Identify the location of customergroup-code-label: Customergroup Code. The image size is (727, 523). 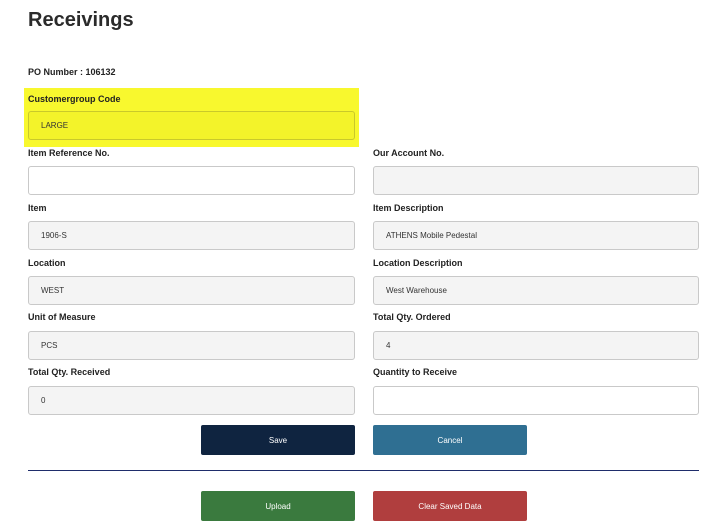
(74, 99).